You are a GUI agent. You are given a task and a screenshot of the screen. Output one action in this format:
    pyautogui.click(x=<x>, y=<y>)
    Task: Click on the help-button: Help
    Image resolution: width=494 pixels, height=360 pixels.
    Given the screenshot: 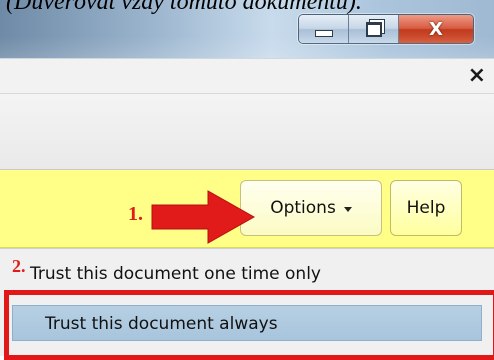 What is the action you would take?
    pyautogui.click(x=426, y=208)
    